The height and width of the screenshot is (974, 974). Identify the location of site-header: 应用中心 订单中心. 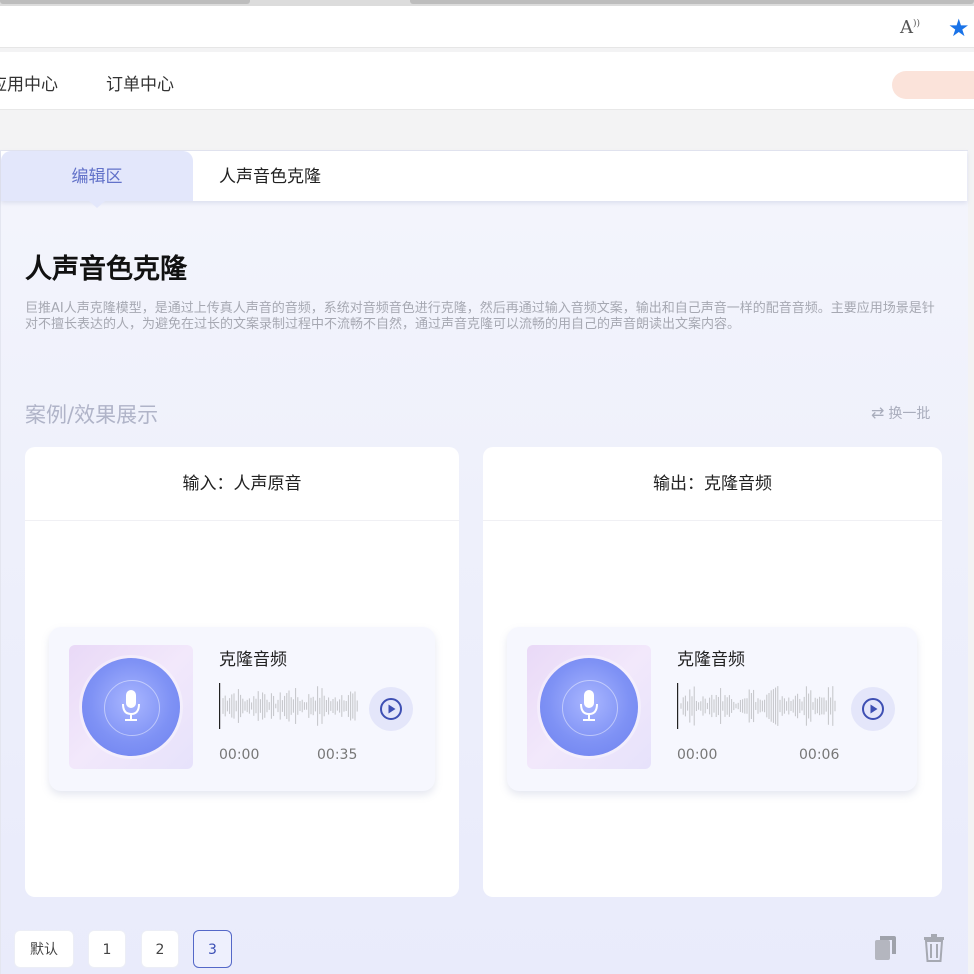
(487, 81).